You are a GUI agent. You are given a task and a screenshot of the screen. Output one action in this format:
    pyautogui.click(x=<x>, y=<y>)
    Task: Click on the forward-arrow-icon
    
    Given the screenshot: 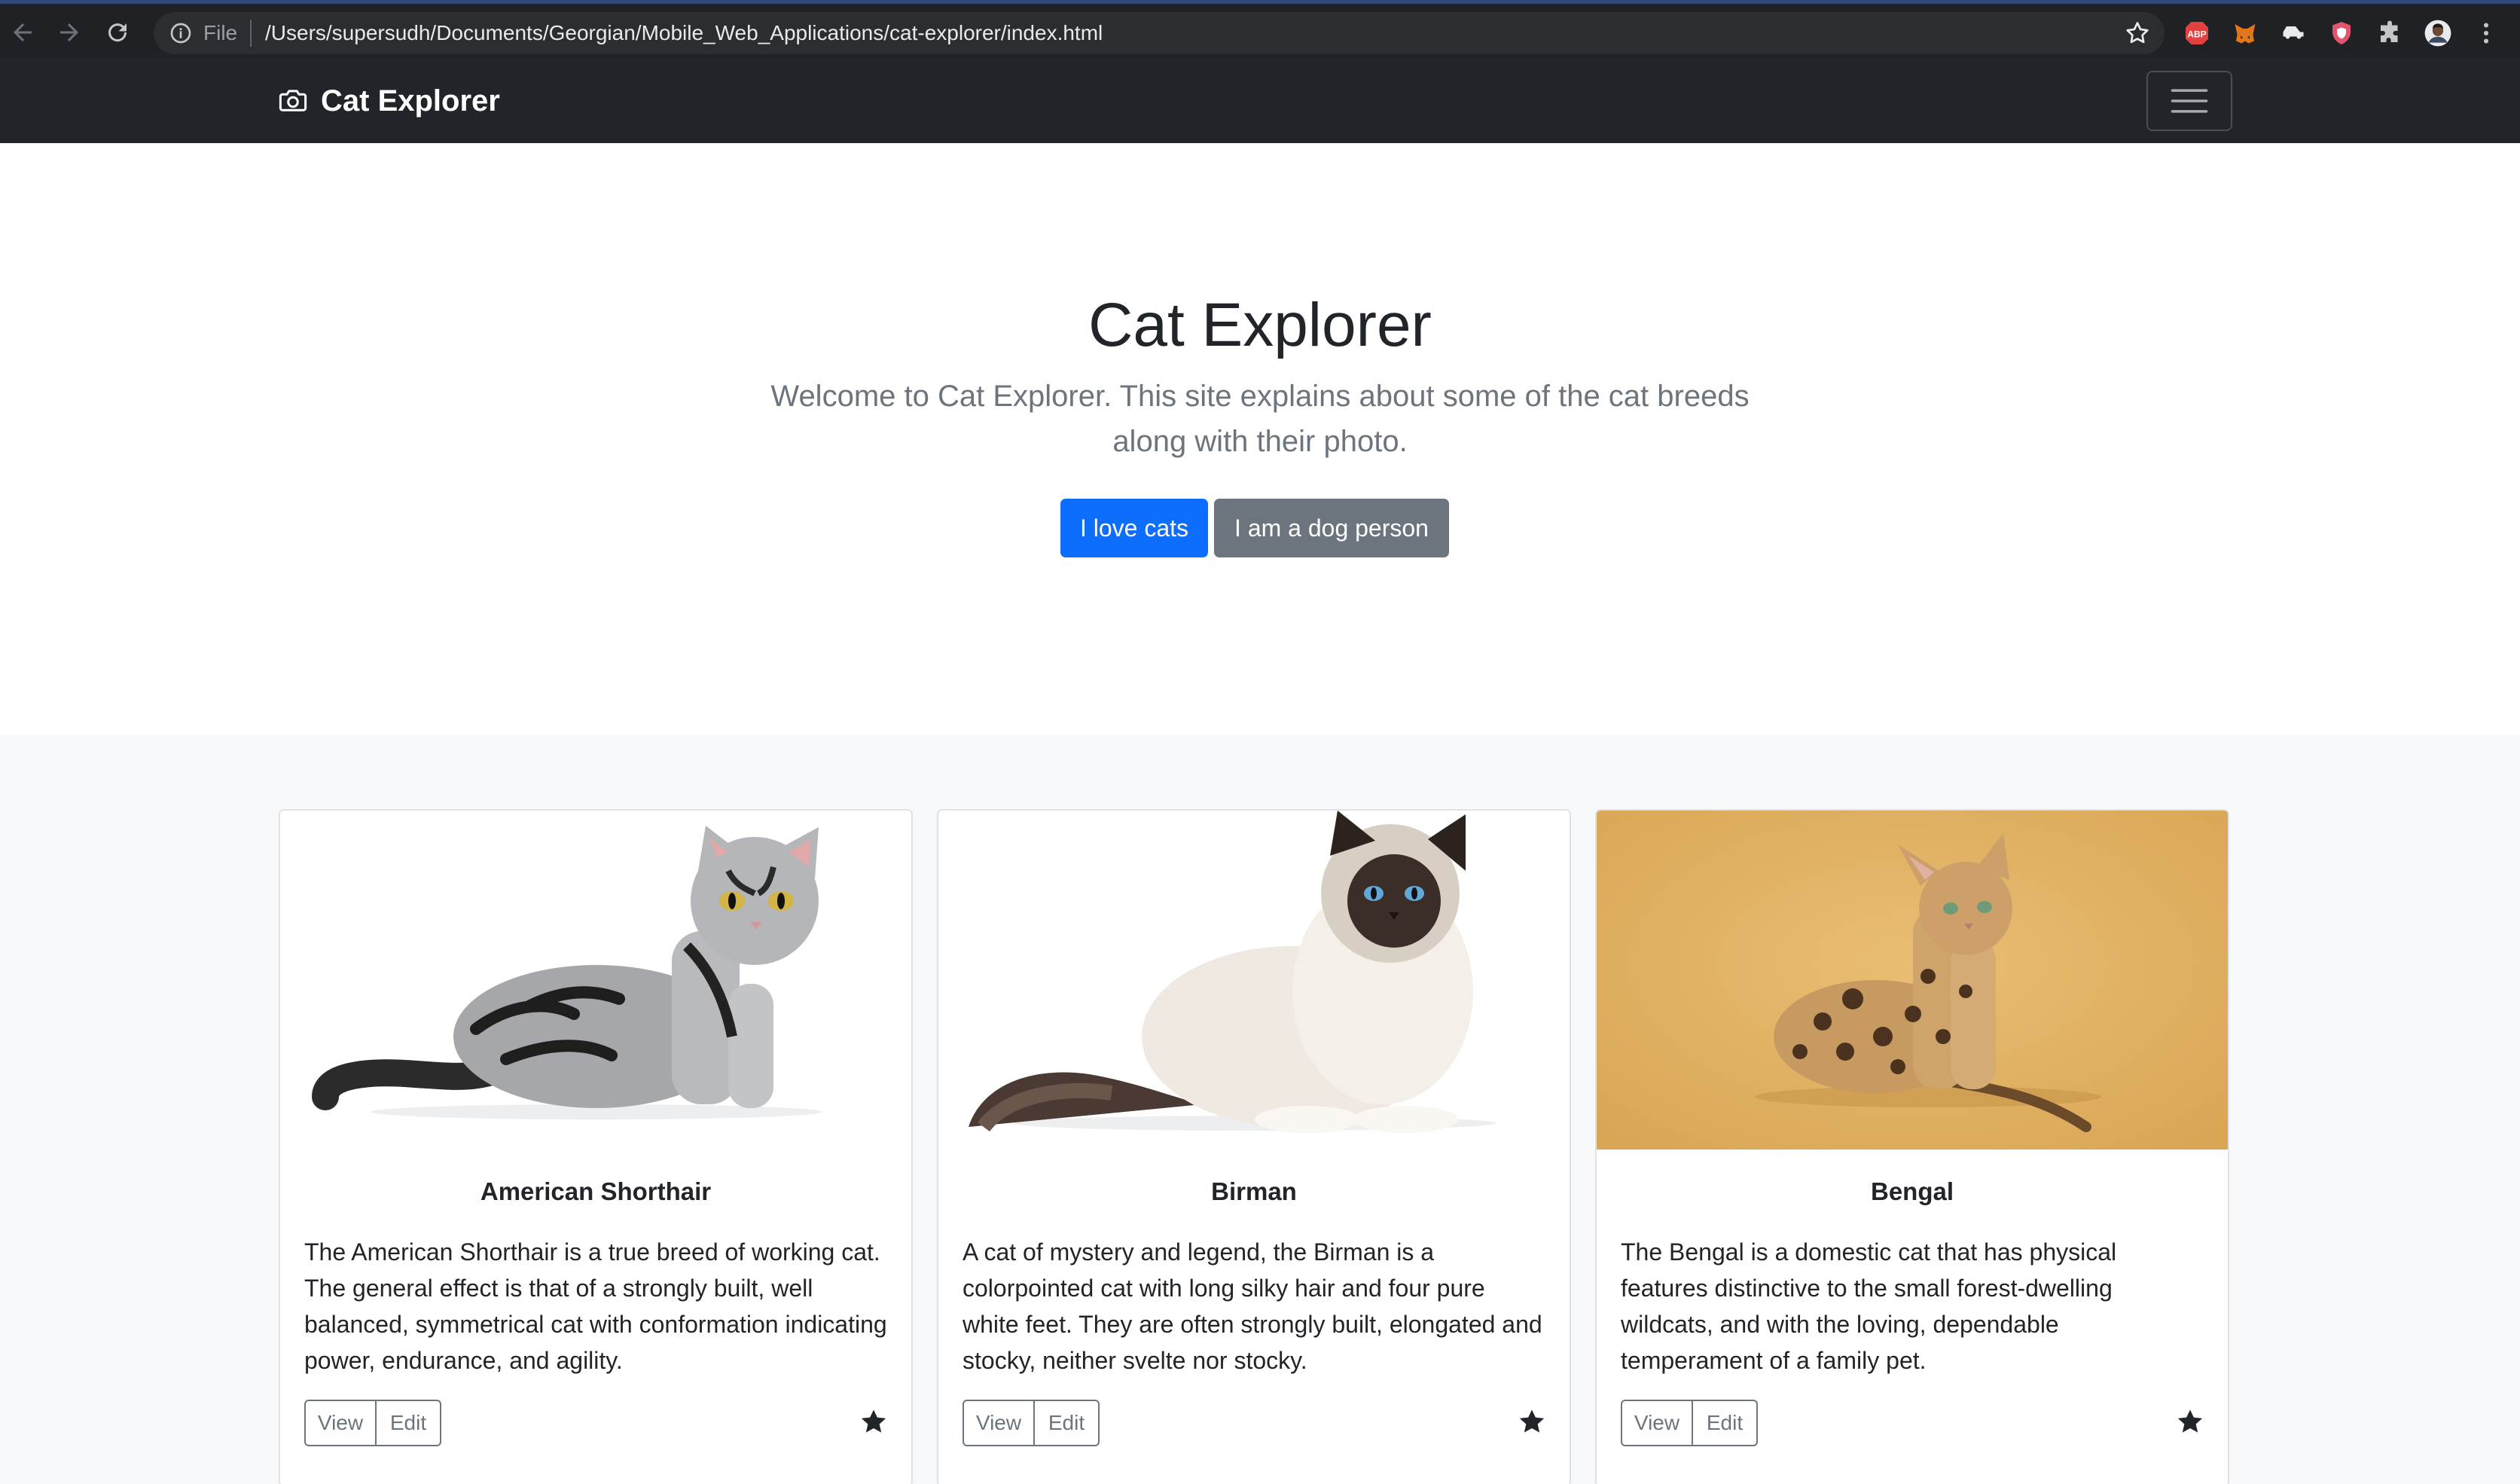 What is the action you would take?
    pyautogui.click(x=69, y=32)
    